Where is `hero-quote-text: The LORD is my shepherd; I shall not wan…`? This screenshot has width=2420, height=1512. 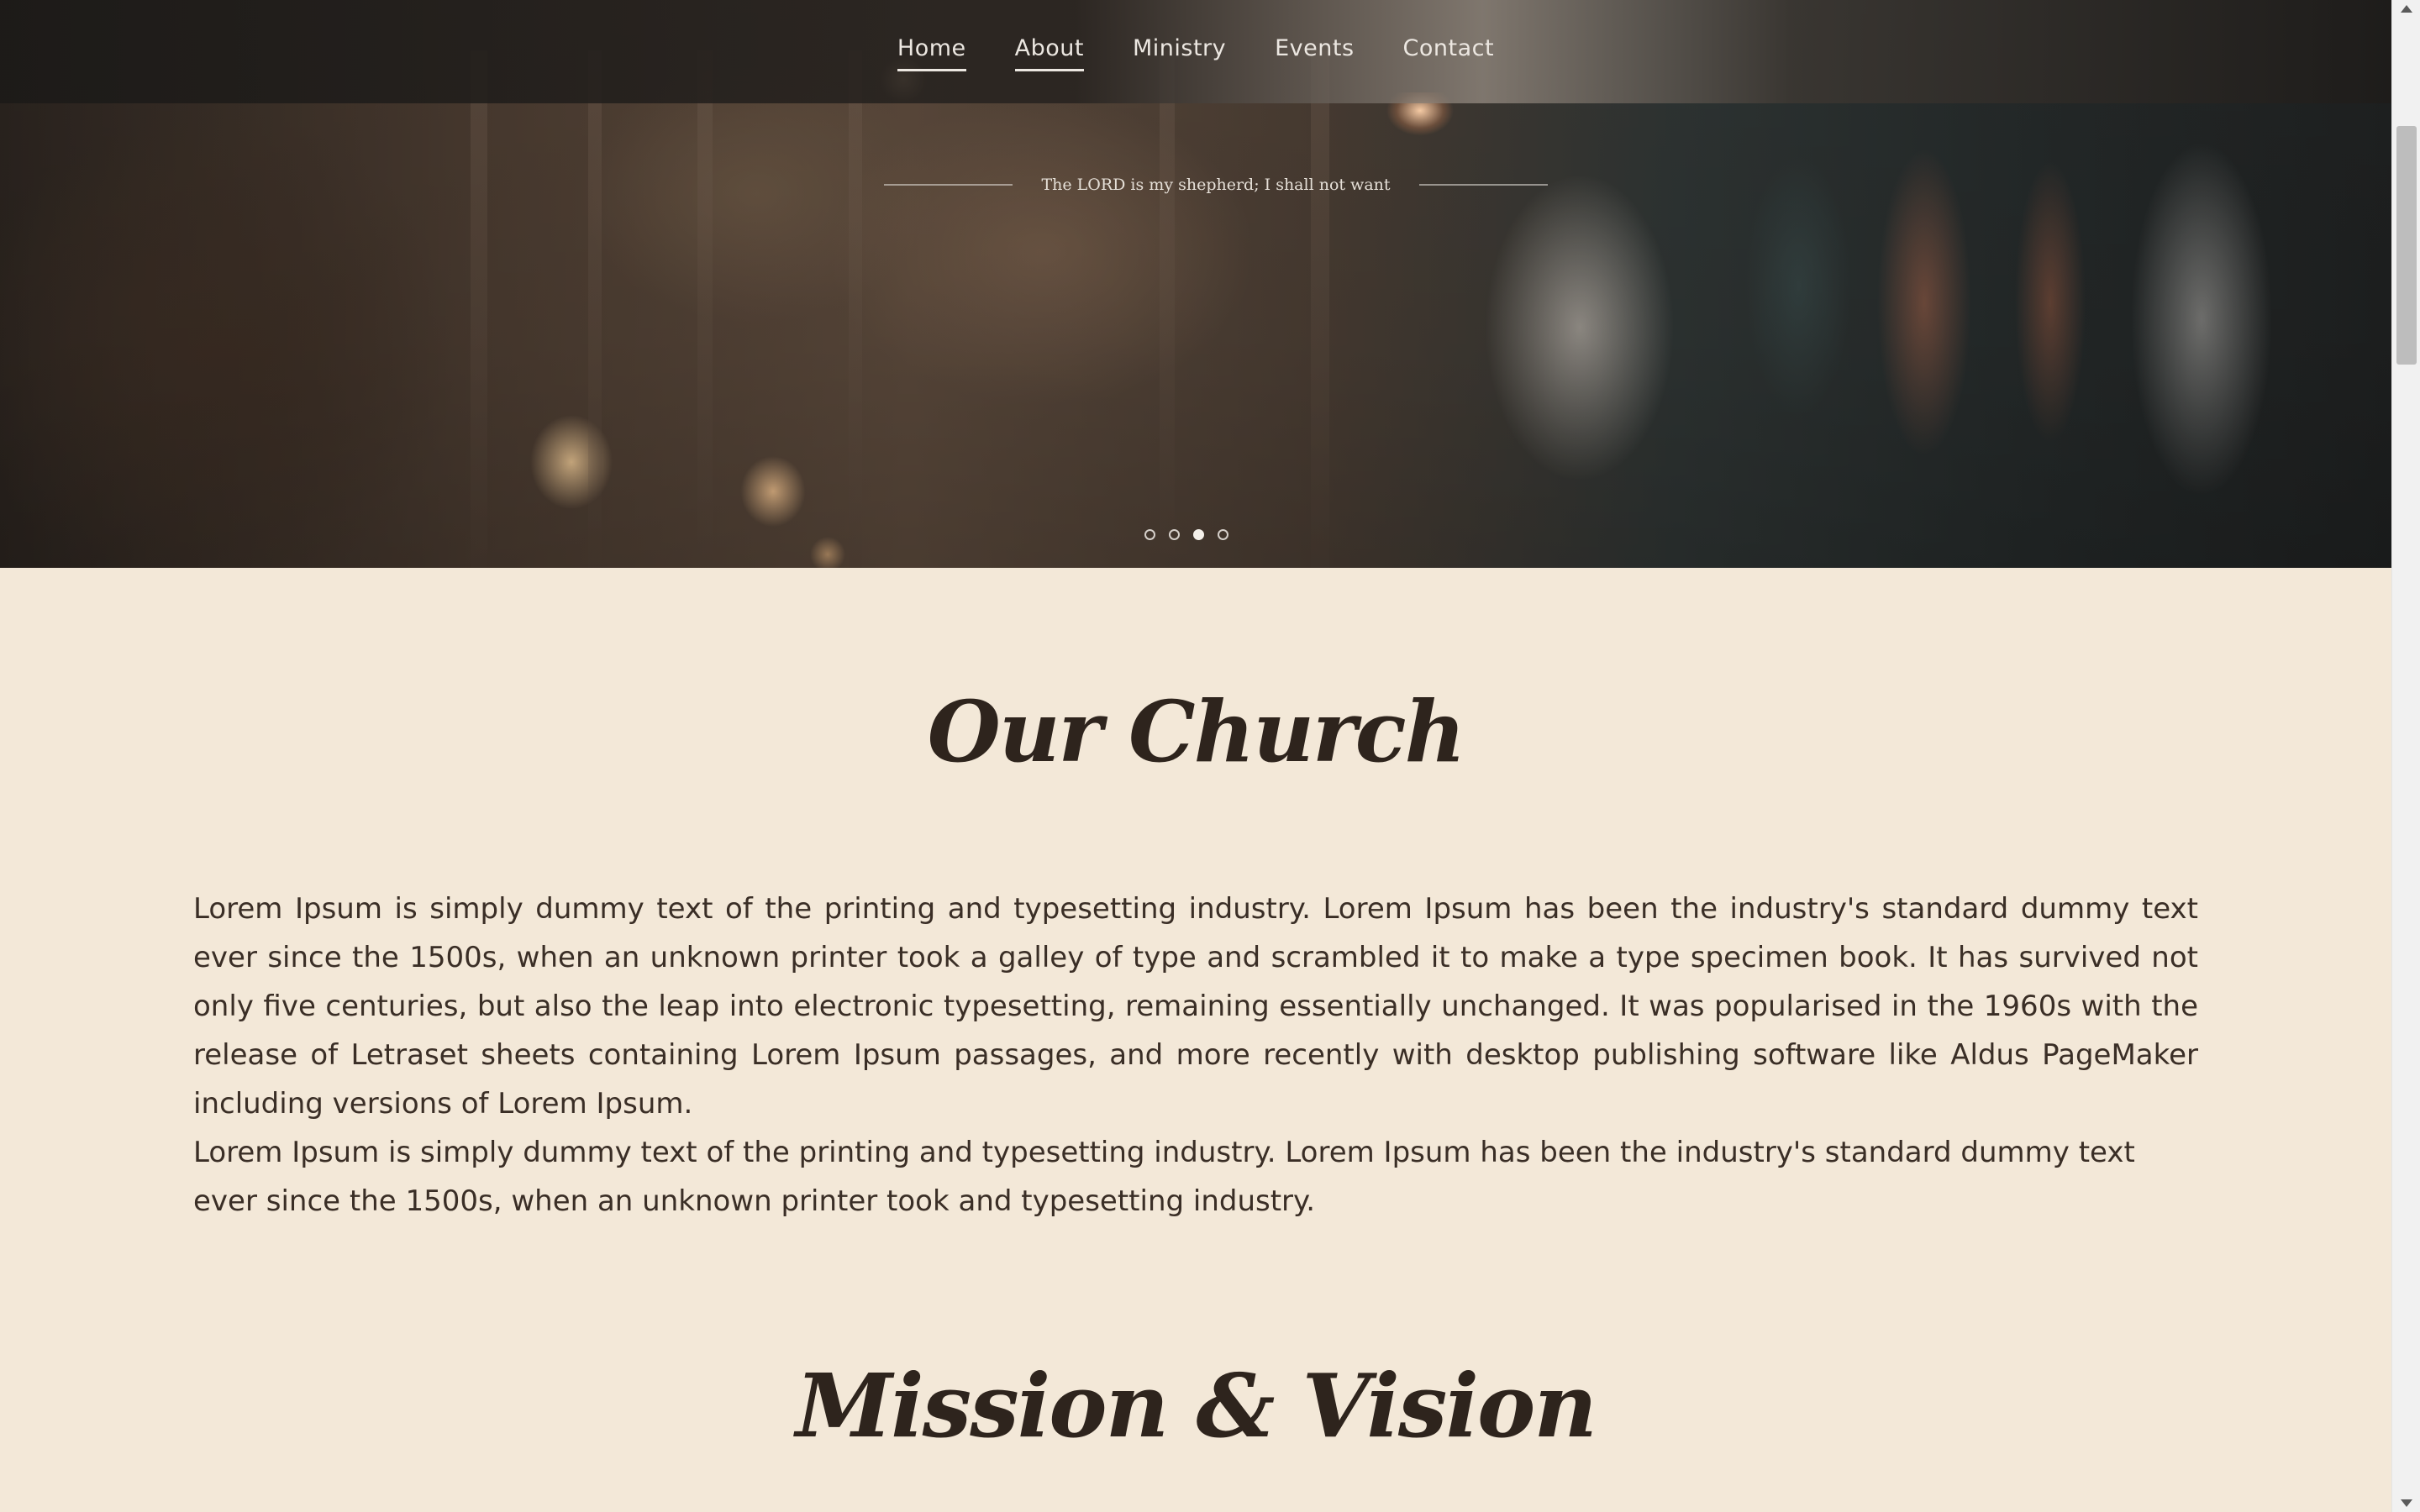 hero-quote-text: The LORD is my shepherd; I shall not wan… is located at coordinates (1216, 185).